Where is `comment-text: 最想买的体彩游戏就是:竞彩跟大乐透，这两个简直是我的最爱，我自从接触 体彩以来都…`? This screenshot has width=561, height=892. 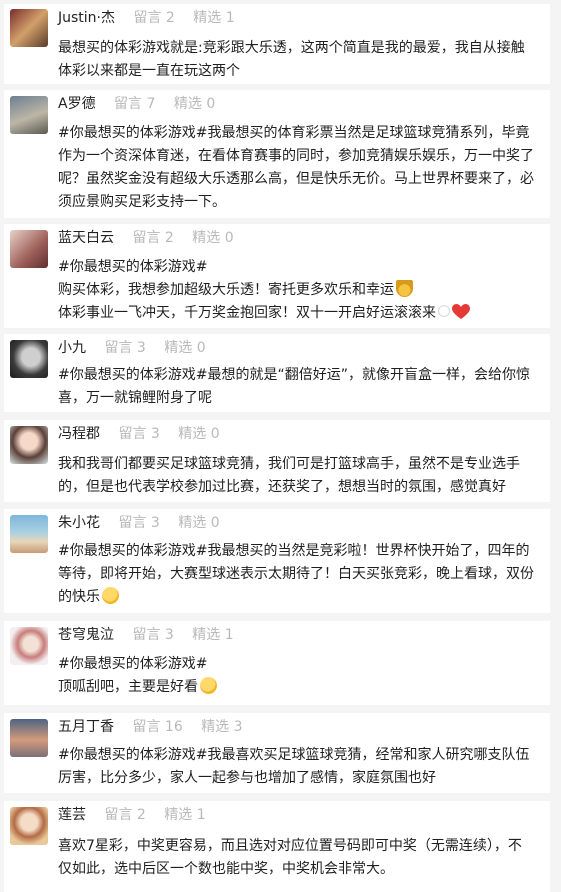
comment-text: 最想买的体彩游戏就是:竞彩跟大乐透，这两个简直是我的最爱，我自从接触 体彩以来都… is located at coordinates (302, 60).